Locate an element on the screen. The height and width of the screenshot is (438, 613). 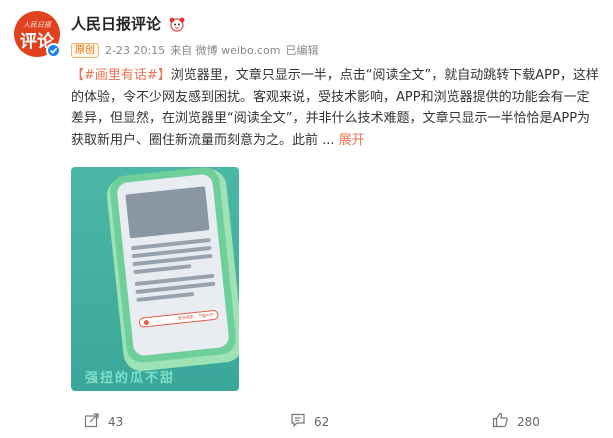
post-meta: 原创 2-23 20:15 来自 微博 weibo.com 已编辑 is located at coordinates (195, 50).